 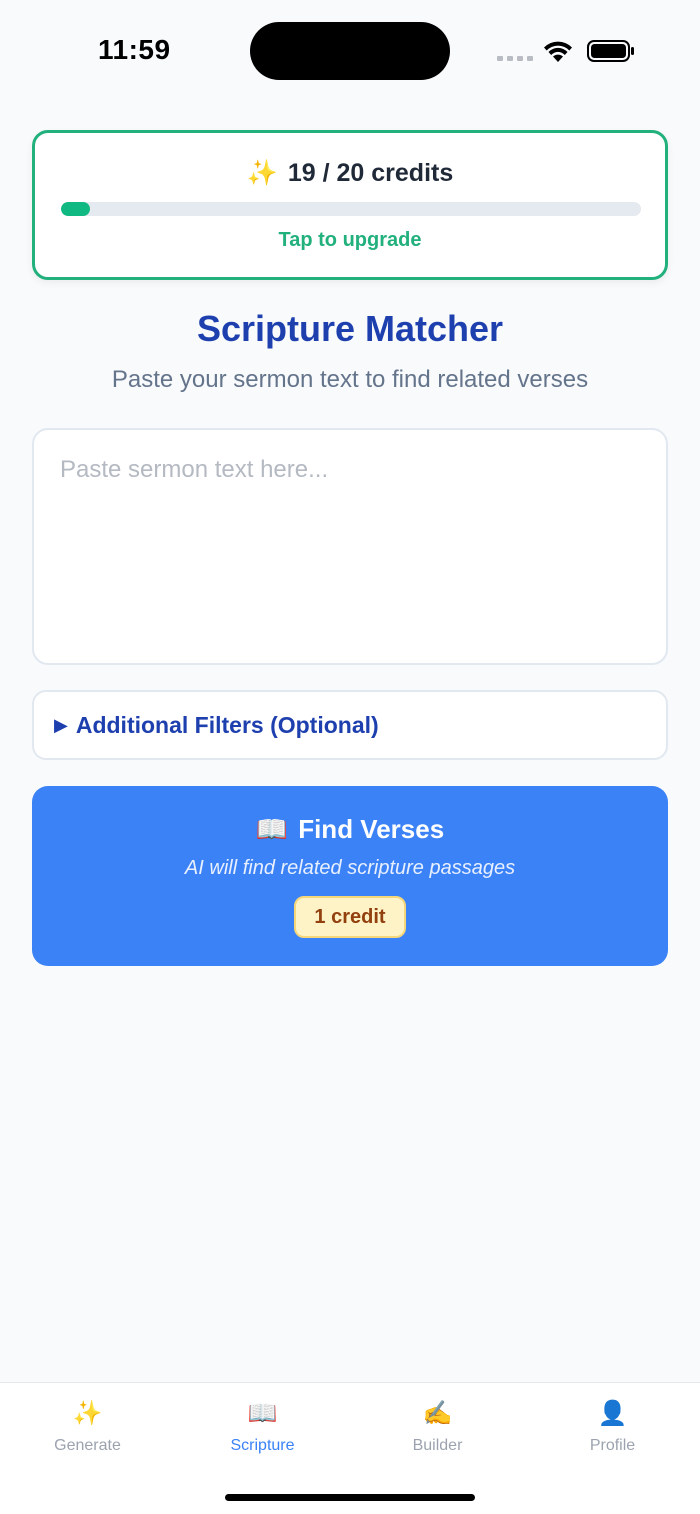 What do you see at coordinates (515, 58) in the screenshot?
I see `cellular-signal-icon` at bounding box center [515, 58].